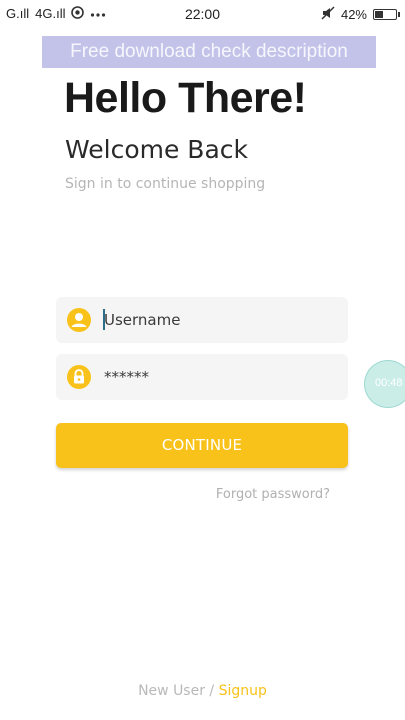  I want to click on status-right: 42%, so click(360, 14).